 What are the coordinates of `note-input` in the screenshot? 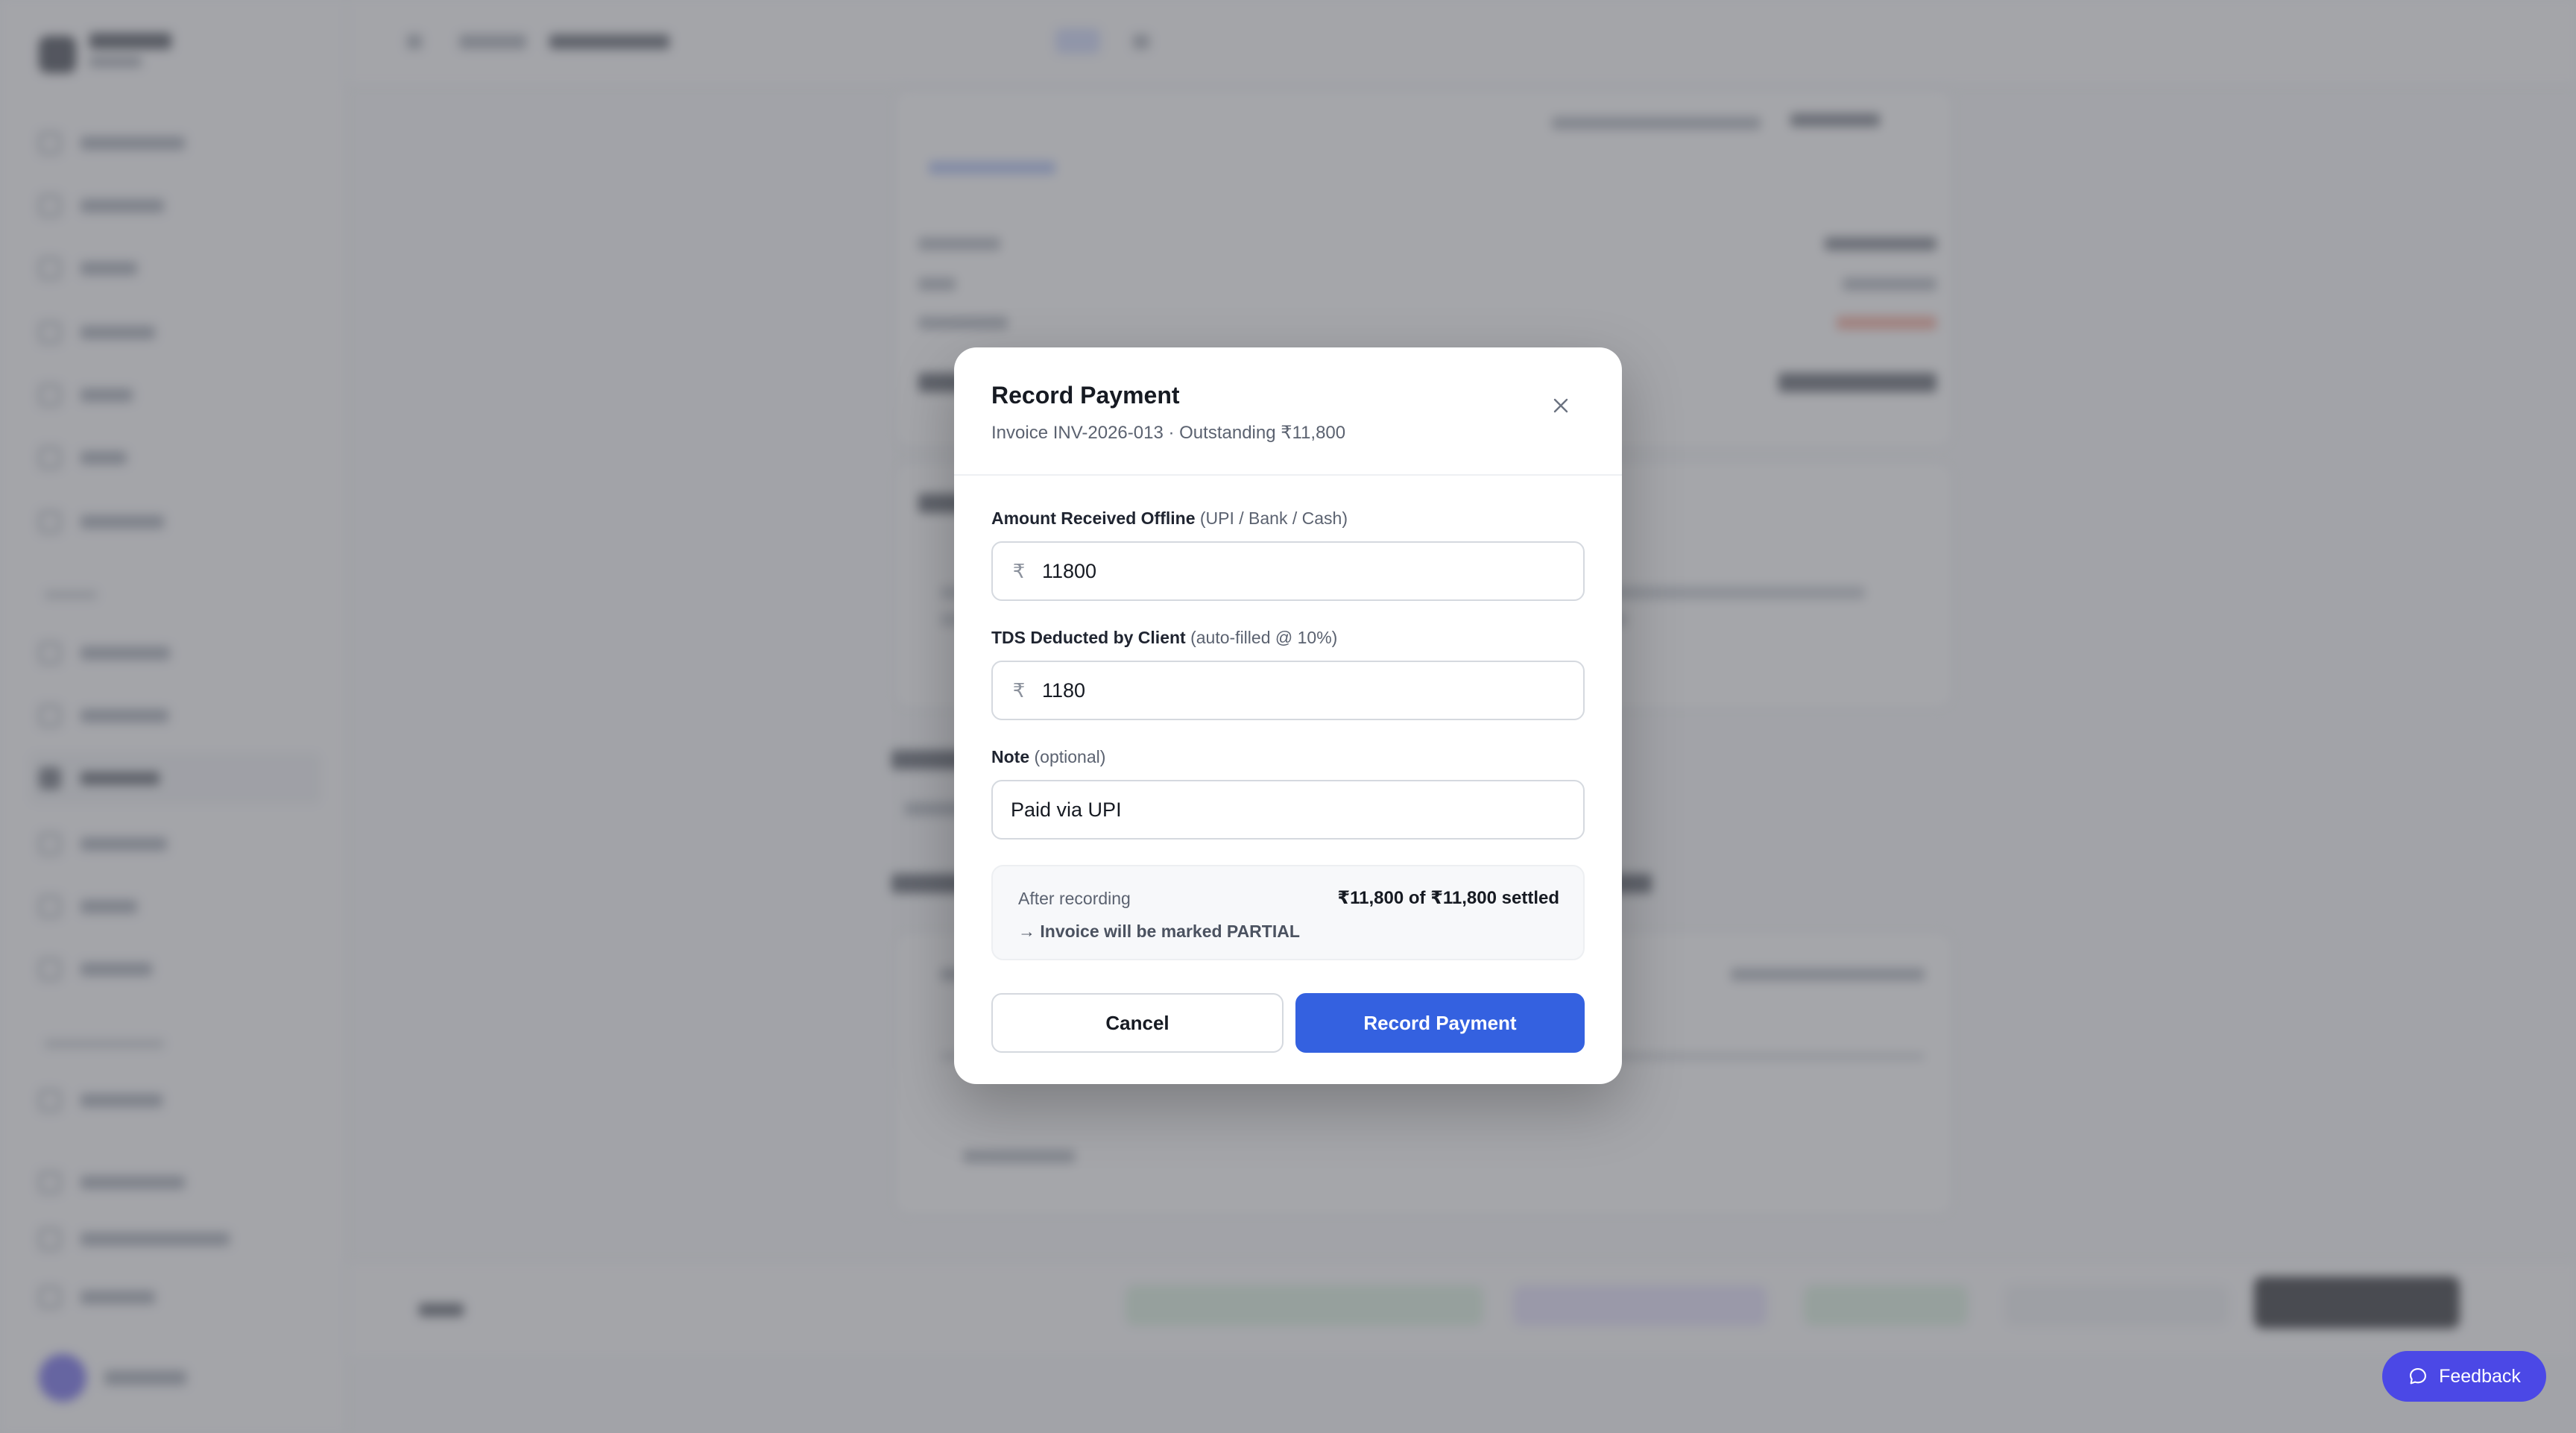 It's located at (1288, 810).